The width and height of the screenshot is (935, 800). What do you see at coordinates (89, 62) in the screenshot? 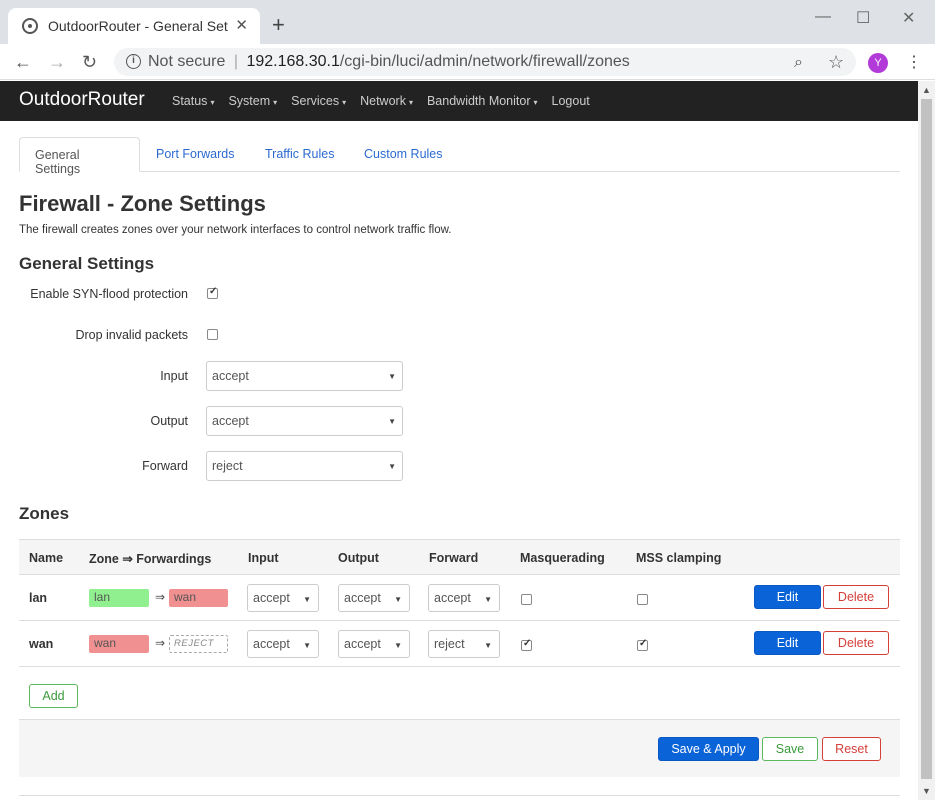
I see `reload-icon: ↻` at bounding box center [89, 62].